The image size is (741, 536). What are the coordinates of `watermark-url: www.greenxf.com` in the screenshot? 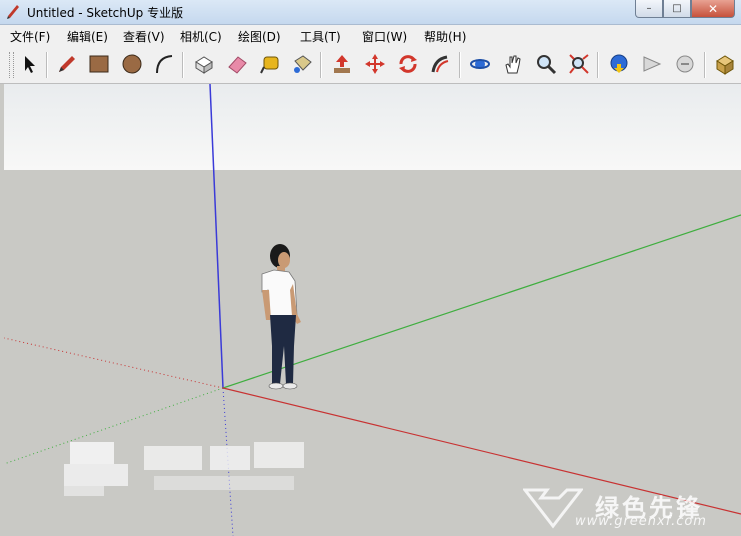 It's located at (641, 521).